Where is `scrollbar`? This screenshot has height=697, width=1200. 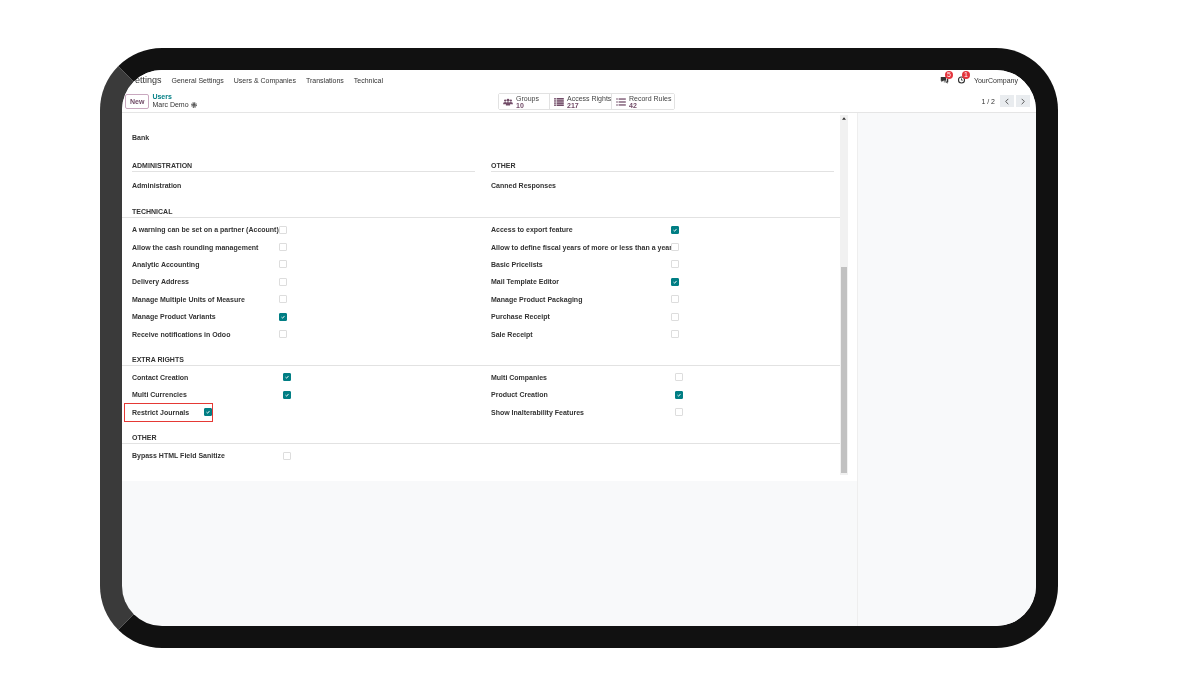 scrollbar is located at coordinates (844, 295).